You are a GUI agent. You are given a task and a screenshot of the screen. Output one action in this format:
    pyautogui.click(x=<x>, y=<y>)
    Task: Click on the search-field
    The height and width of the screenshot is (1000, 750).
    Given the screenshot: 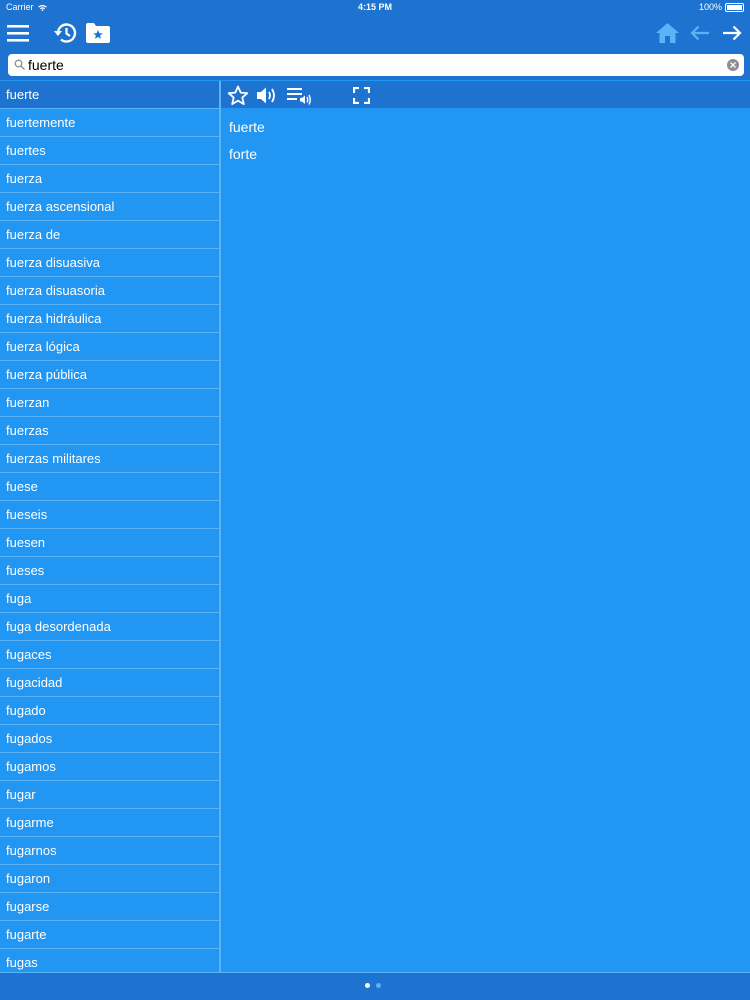 What is the action you would take?
    pyautogui.click(x=376, y=65)
    